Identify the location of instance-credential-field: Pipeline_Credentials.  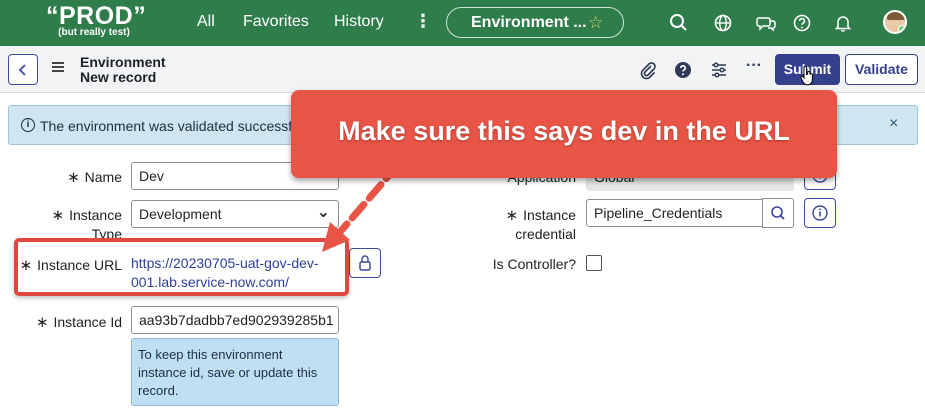
(674, 213).